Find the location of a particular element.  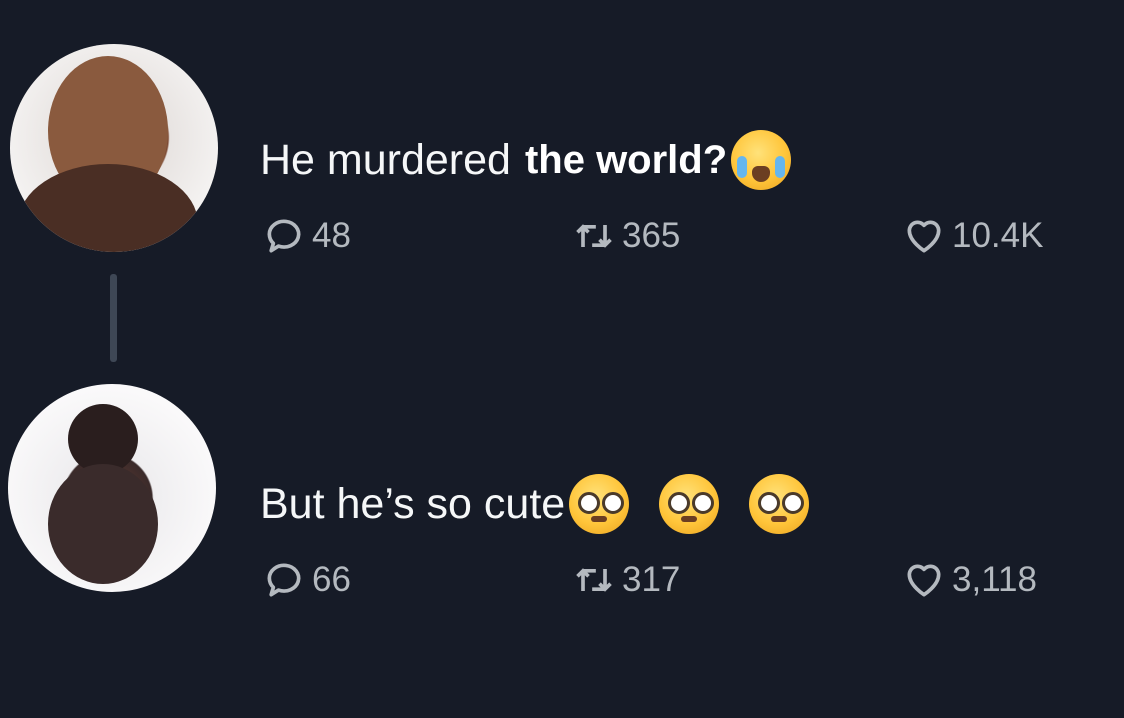

like-count: 3,118 is located at coordinates (994, 579).